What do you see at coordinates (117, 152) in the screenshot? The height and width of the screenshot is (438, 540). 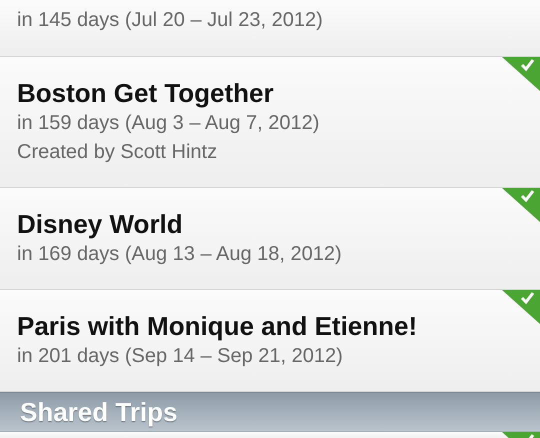 I see `trip-creator: Created by Scott Hintz` at bounding box center [117, 152].